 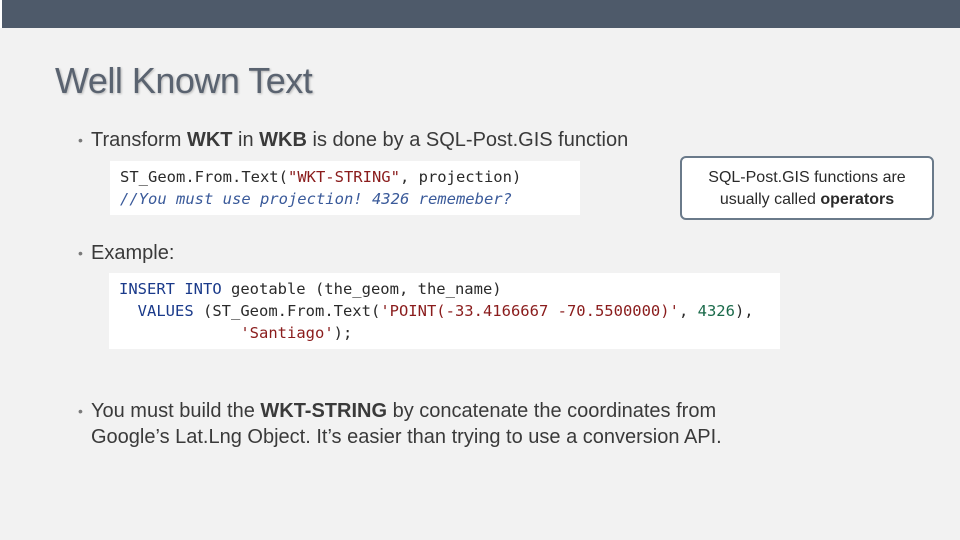 What do you see at coordinates (807, 199) in the screenshot?
I see `callout-line-2: usually called operators` at bounding box center [807, 199].